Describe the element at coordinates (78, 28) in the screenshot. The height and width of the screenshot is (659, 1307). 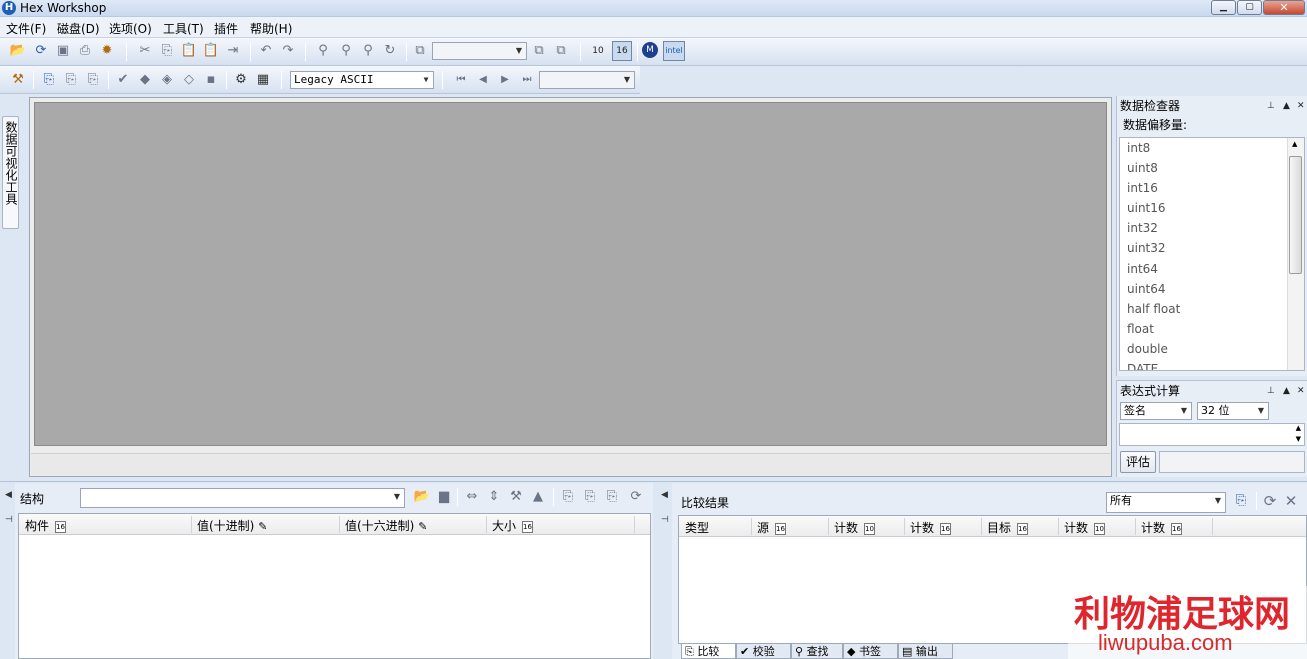
I see `menu-disk: 磁盘(D)` at that location.